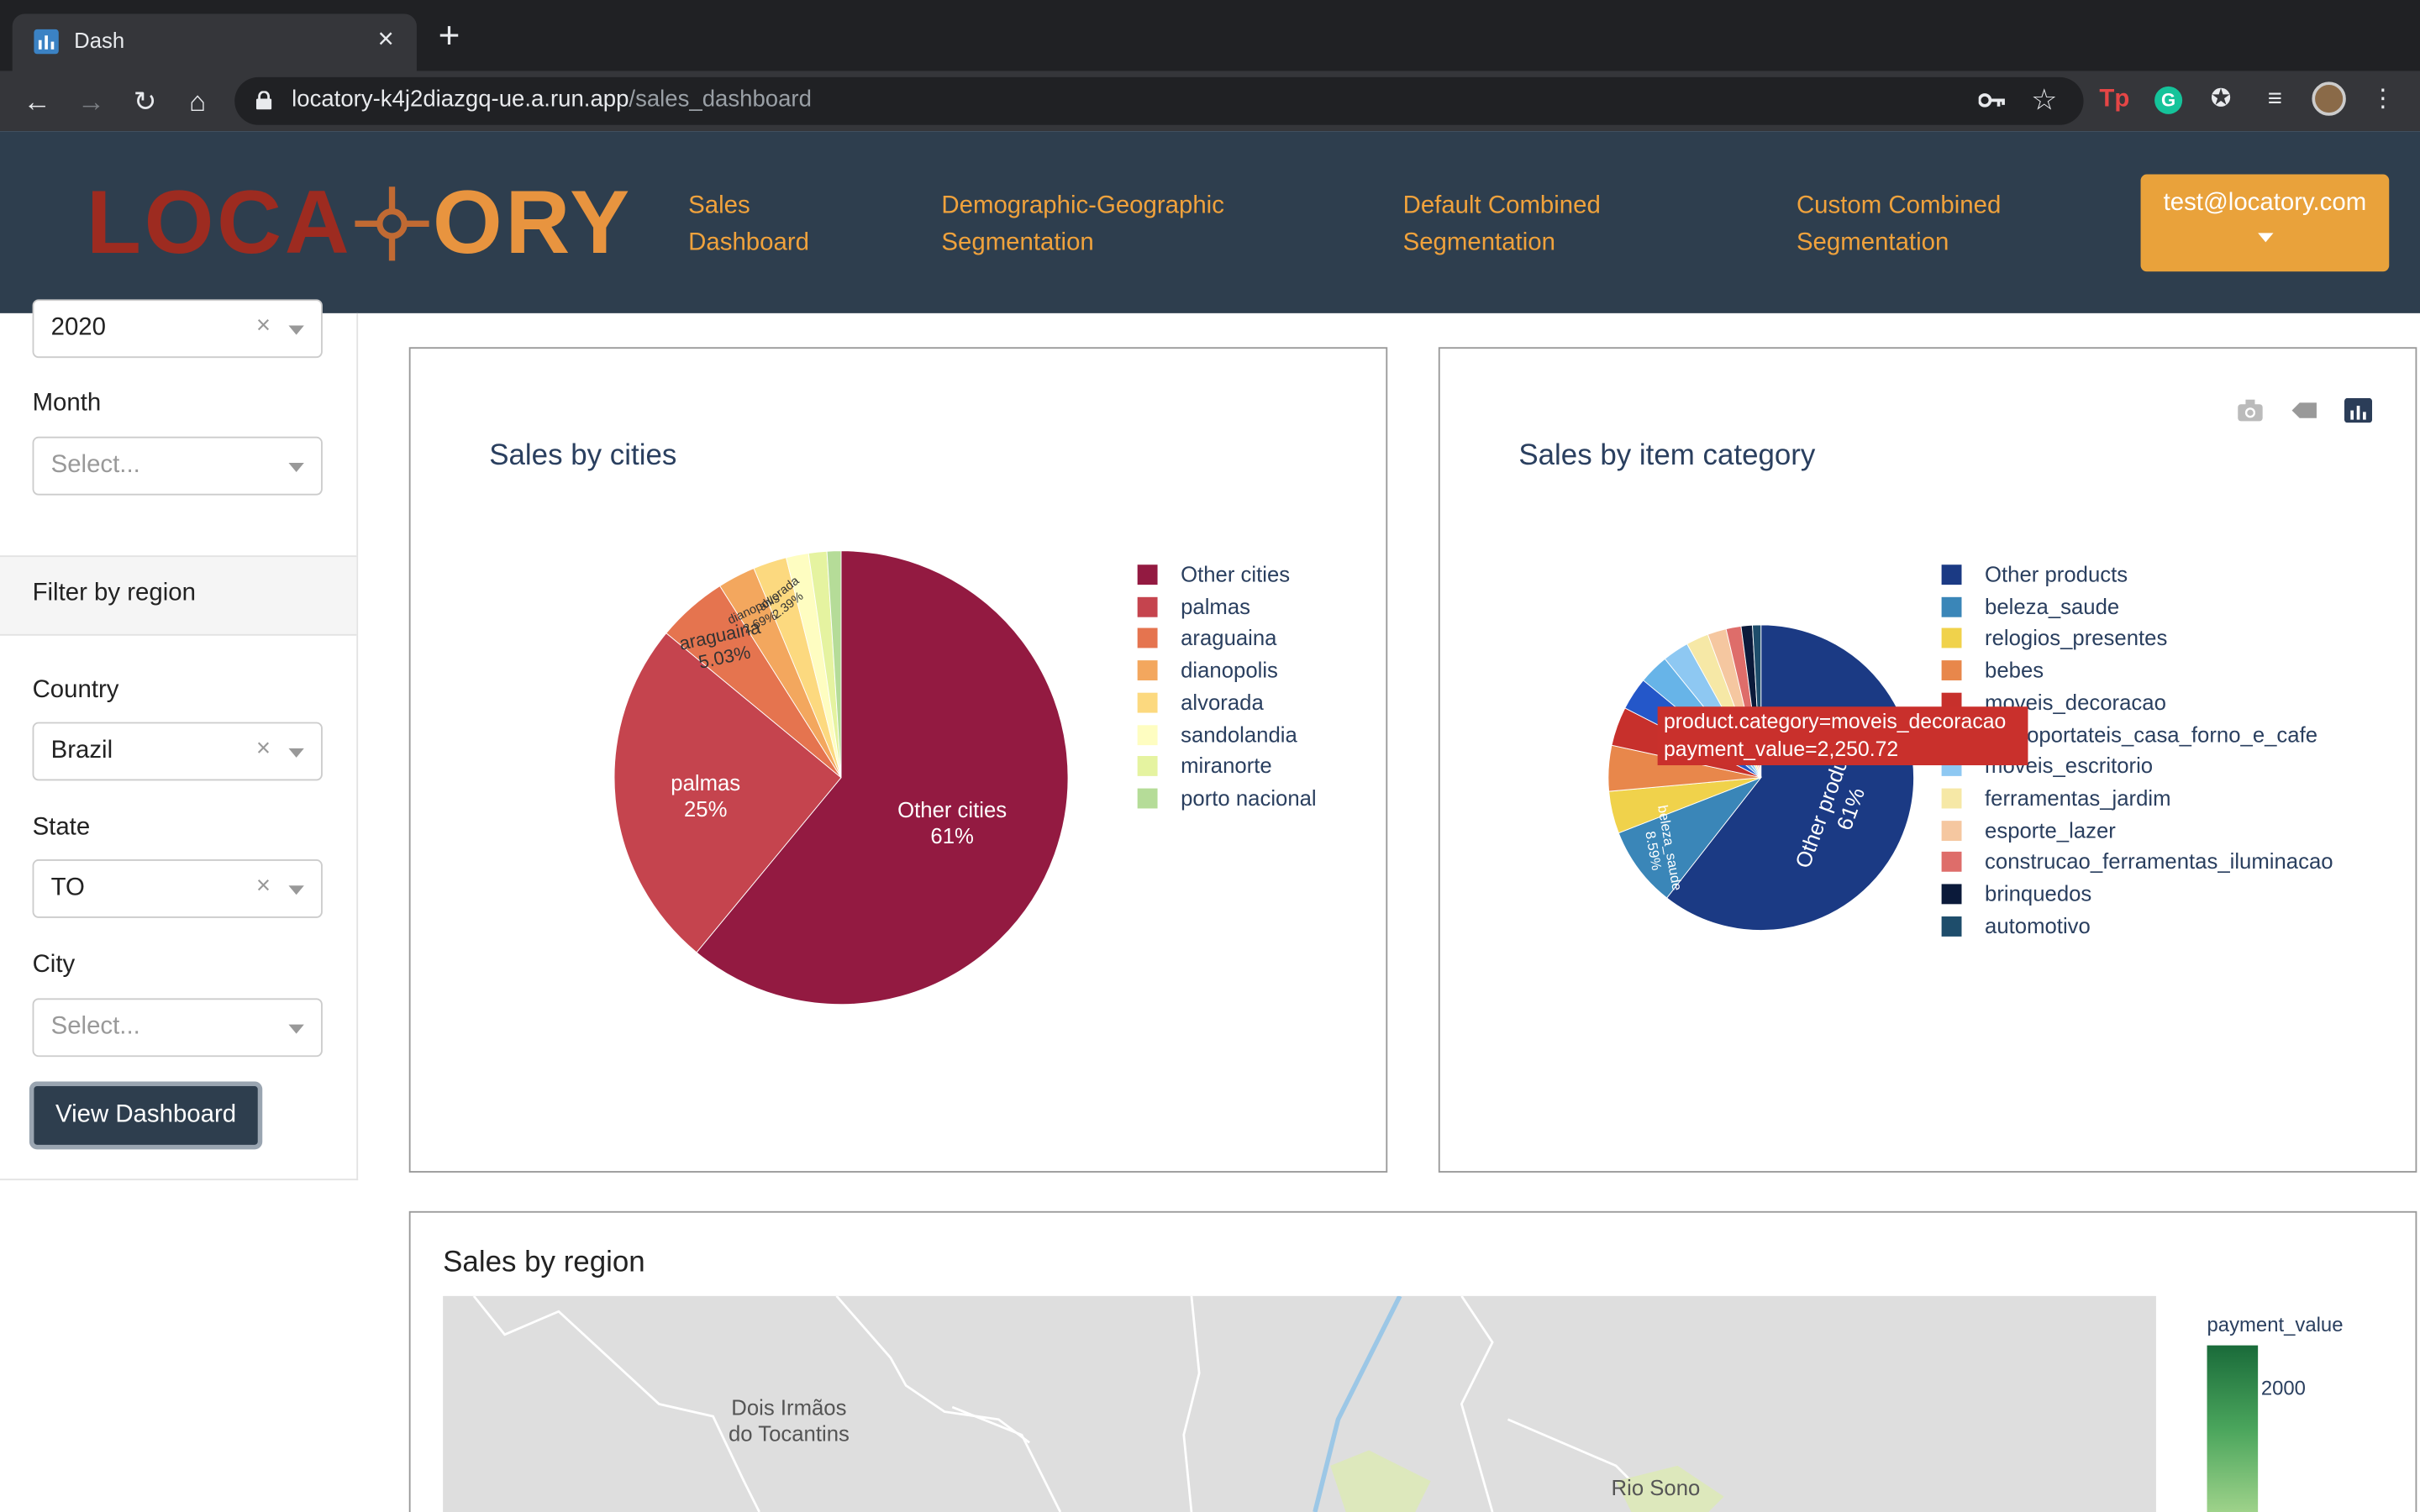  I want to click on caret-down-icon, so click(2265, 238).